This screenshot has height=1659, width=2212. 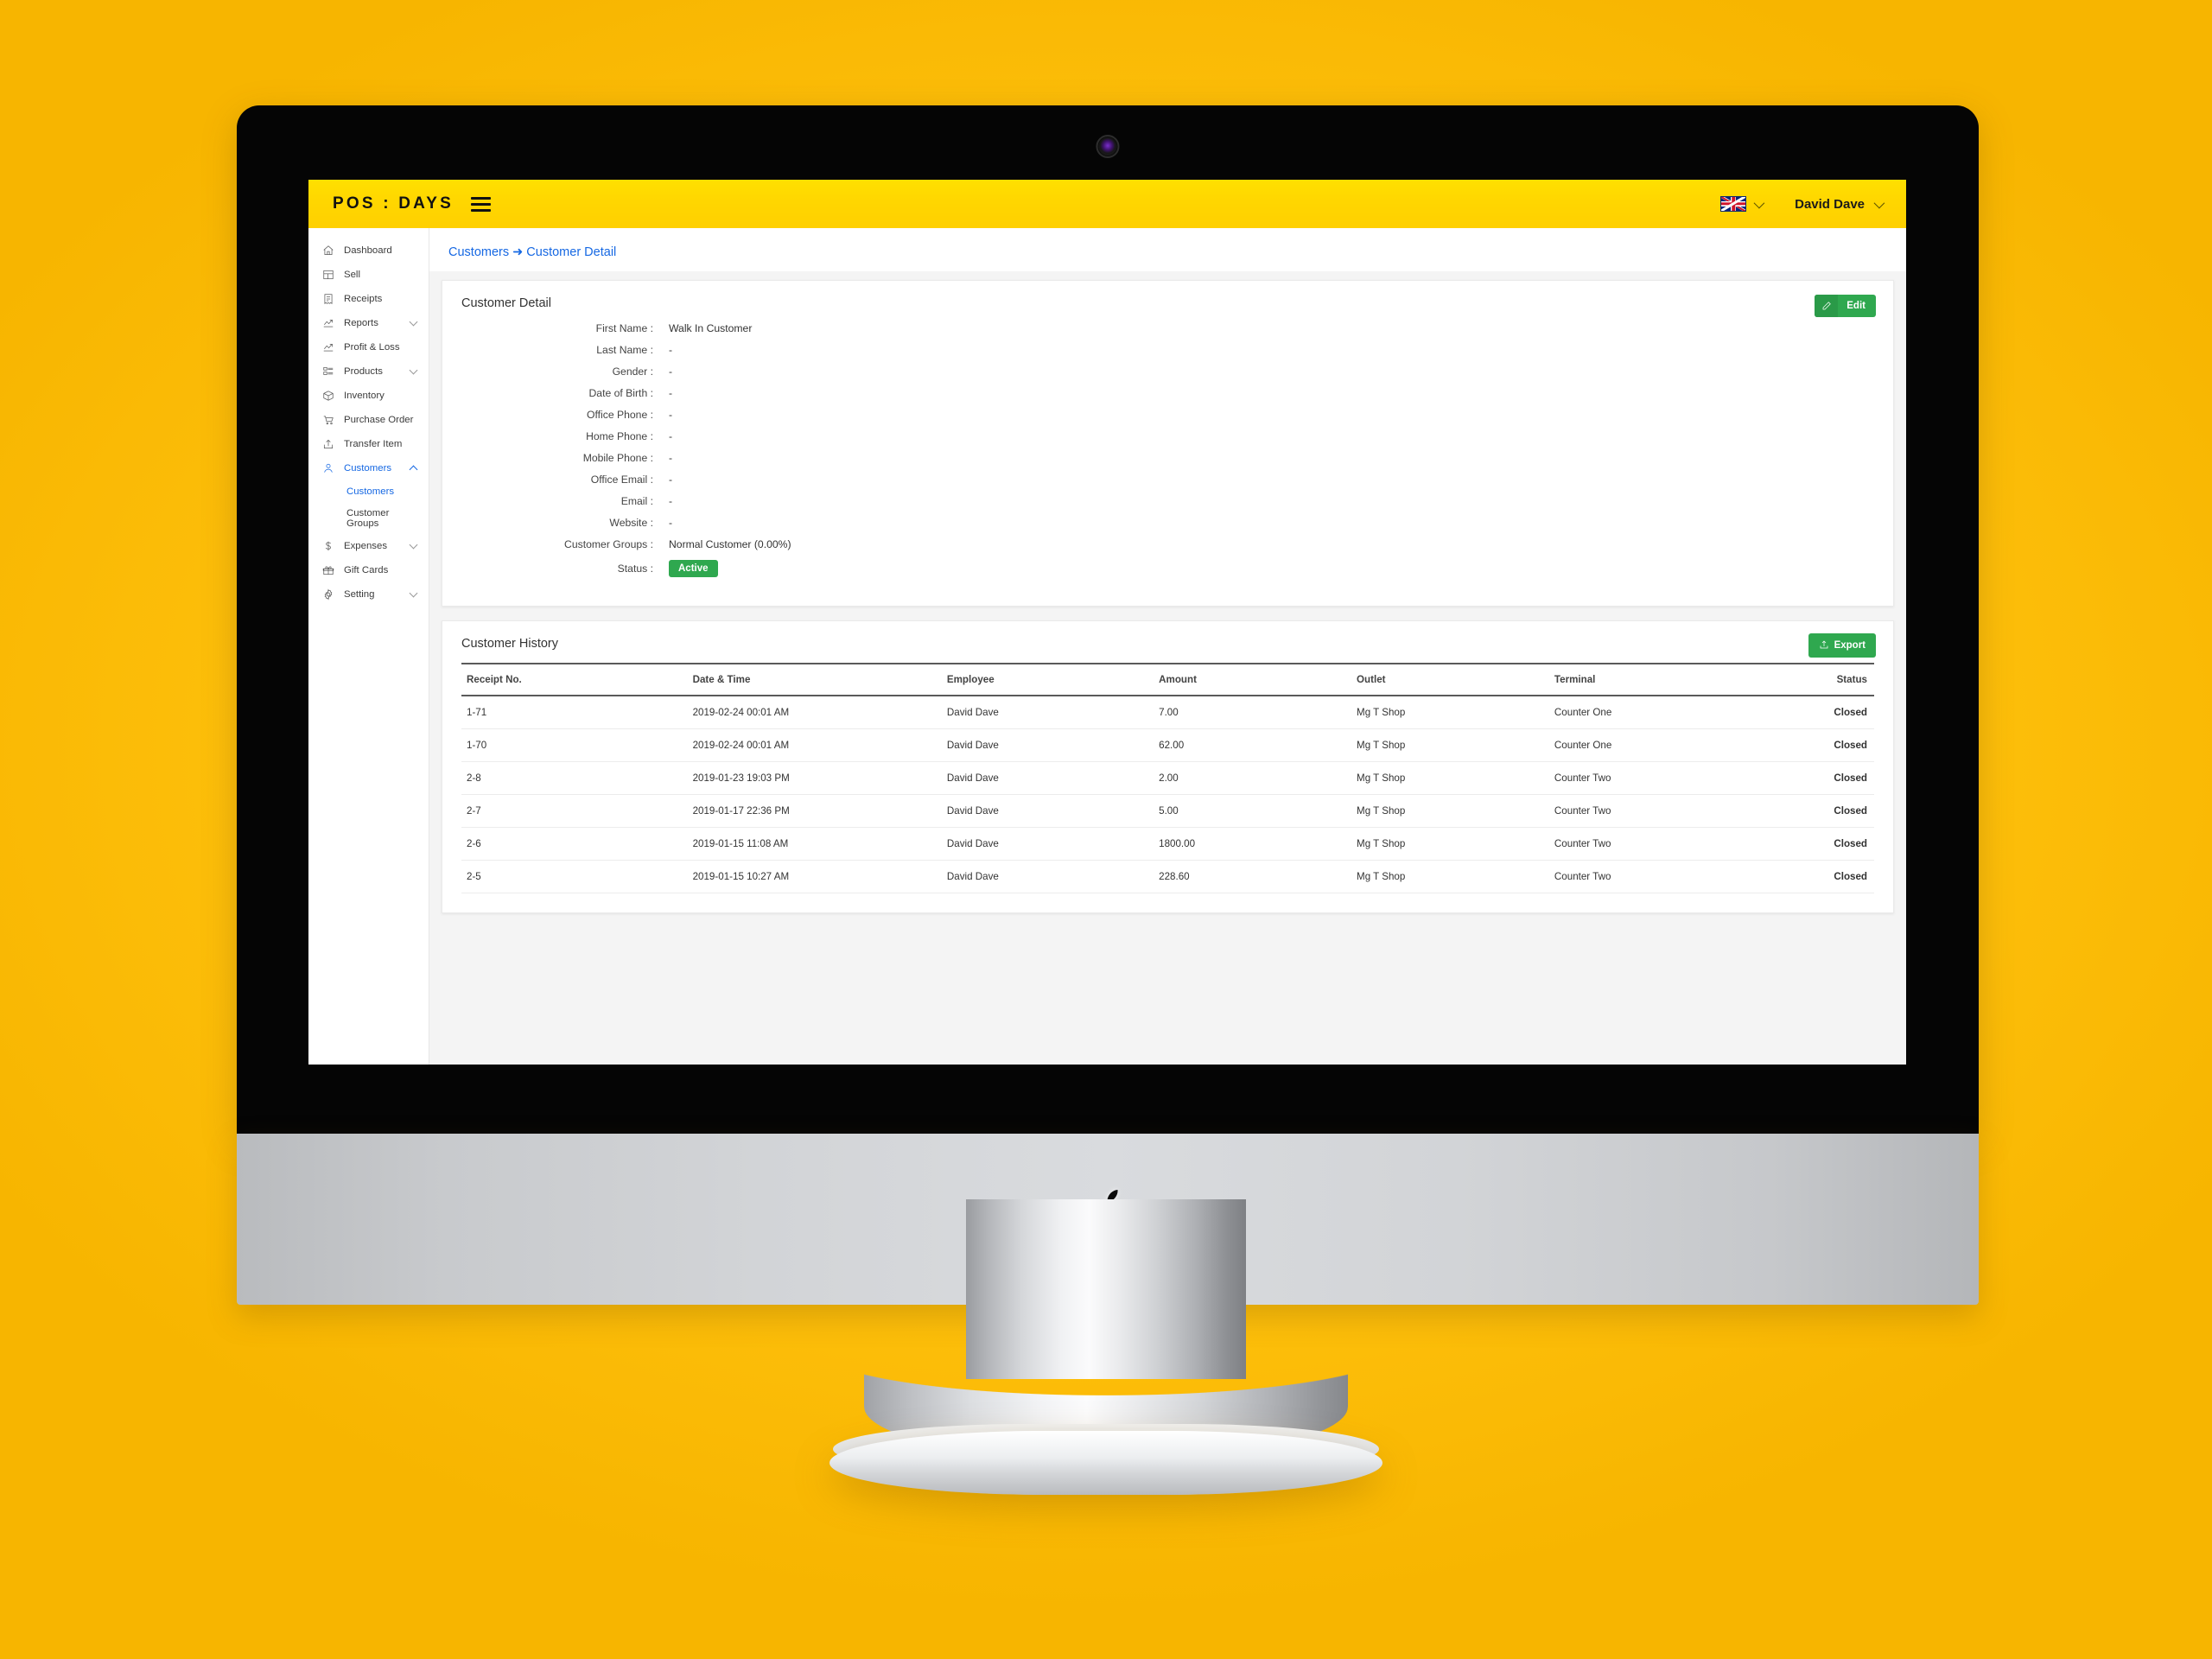 What do you see at coordinates (327, 444) in the screenshot?
I see `share-icon` at bounding box center [327, 444].